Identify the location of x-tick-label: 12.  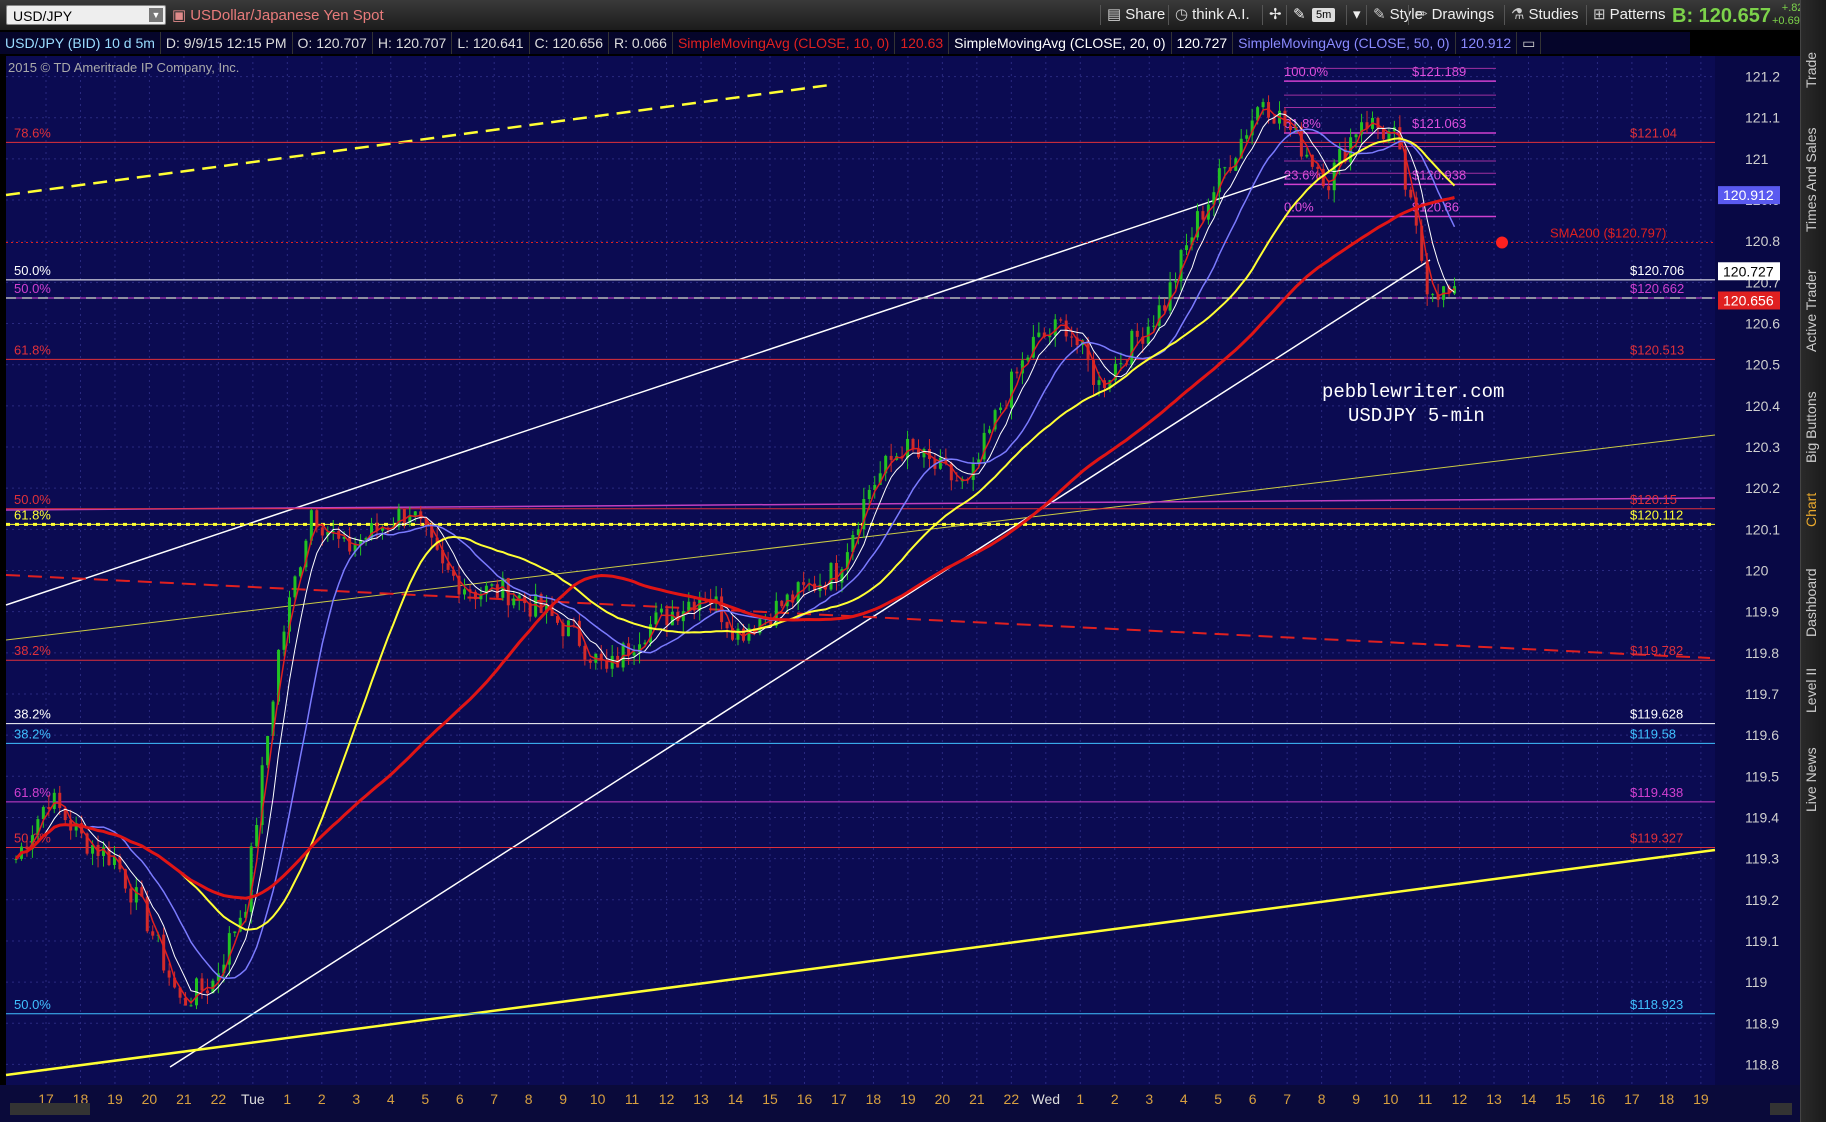
(1460, 1099).